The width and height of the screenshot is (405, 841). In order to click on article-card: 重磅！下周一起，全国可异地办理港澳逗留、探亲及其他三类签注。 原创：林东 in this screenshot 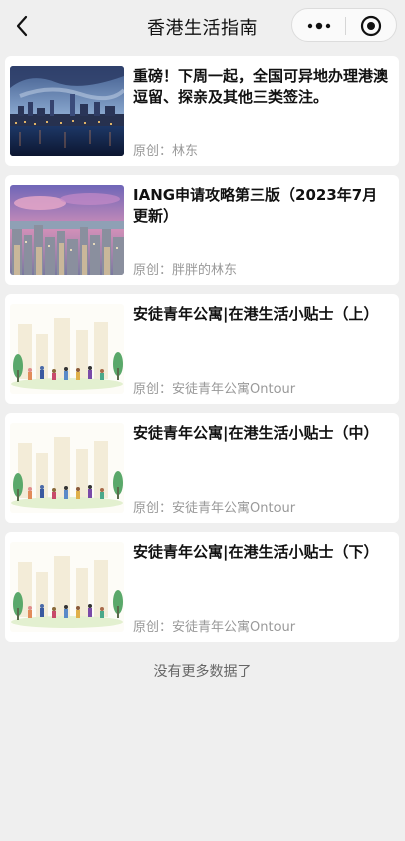, I will do `click(202, 111)`.